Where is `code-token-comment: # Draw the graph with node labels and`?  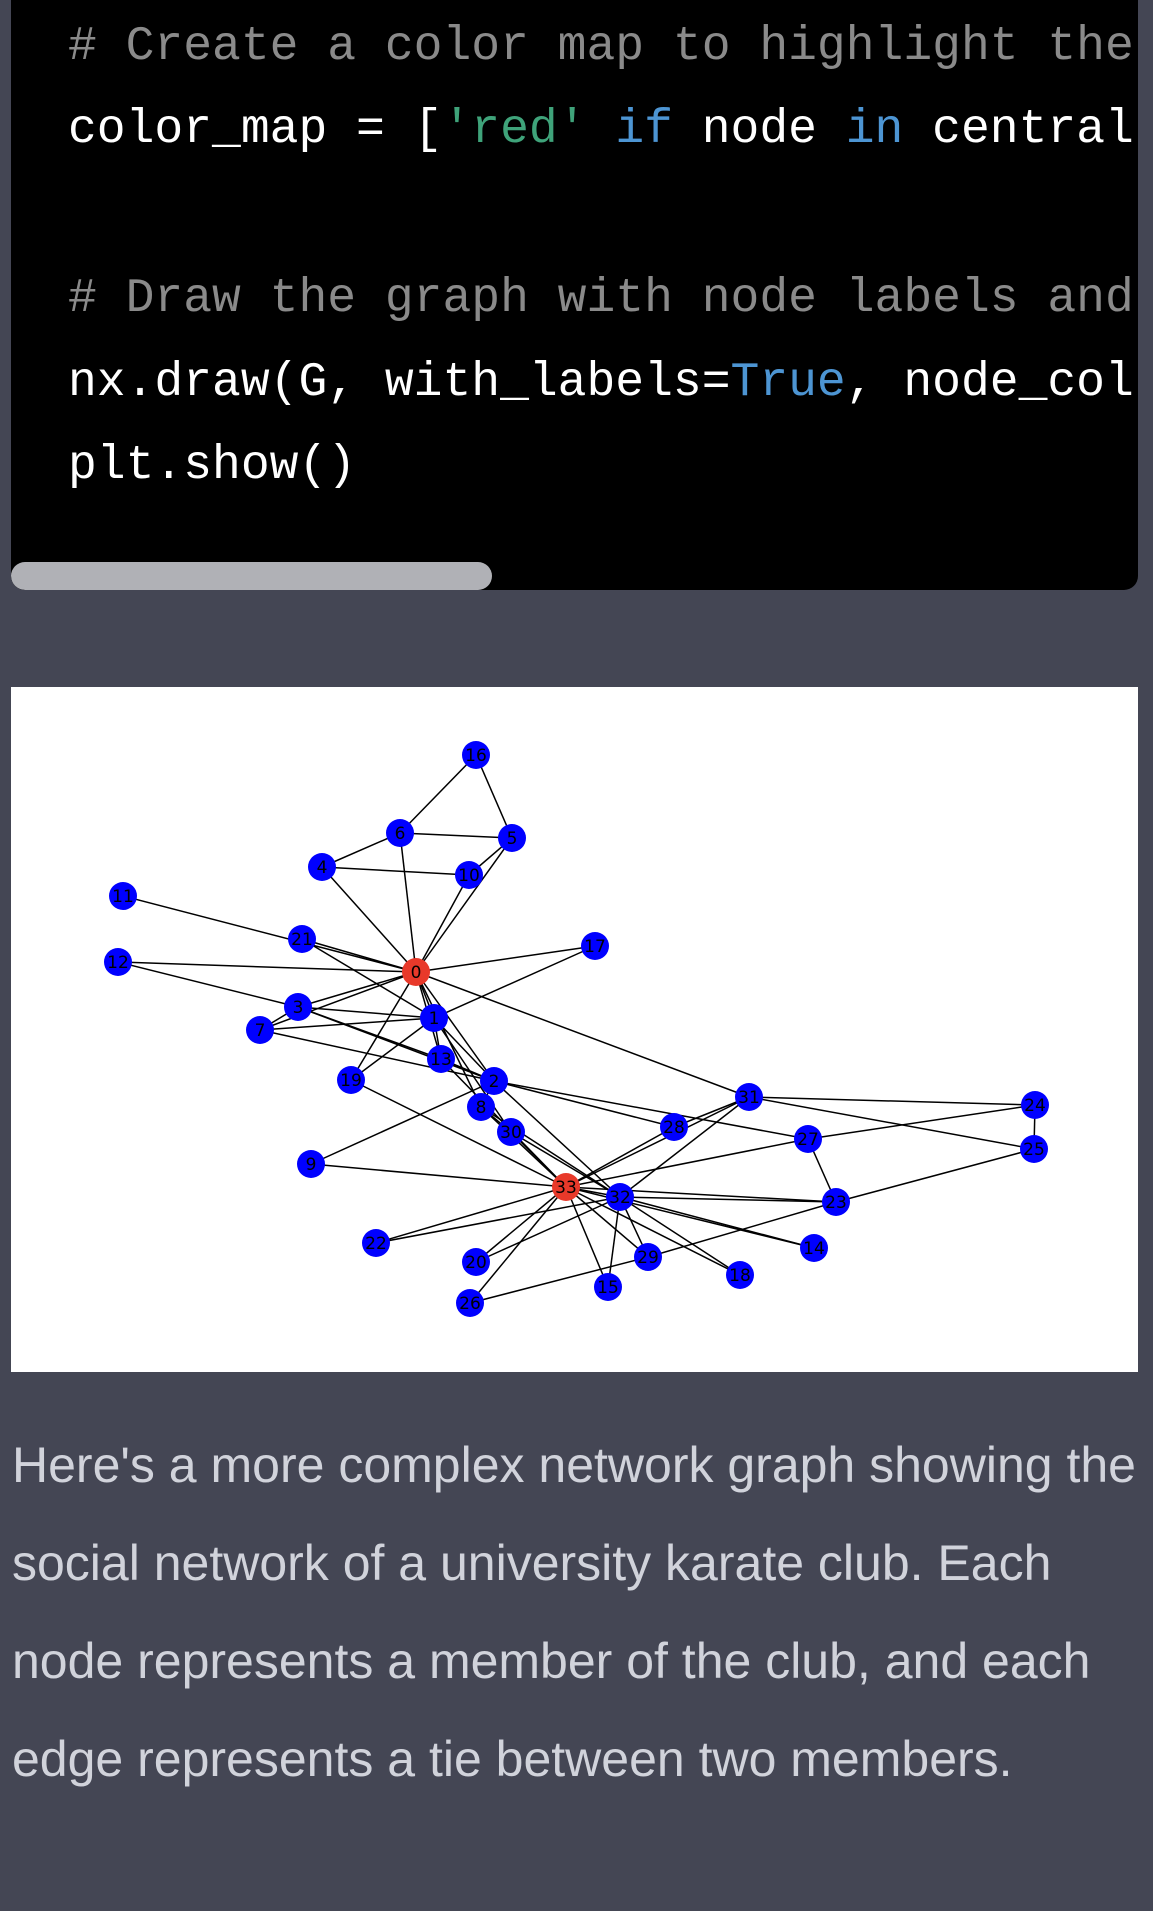 code-token-comment: # Draw the graph with node labels and is located at coordinates (601, 299).